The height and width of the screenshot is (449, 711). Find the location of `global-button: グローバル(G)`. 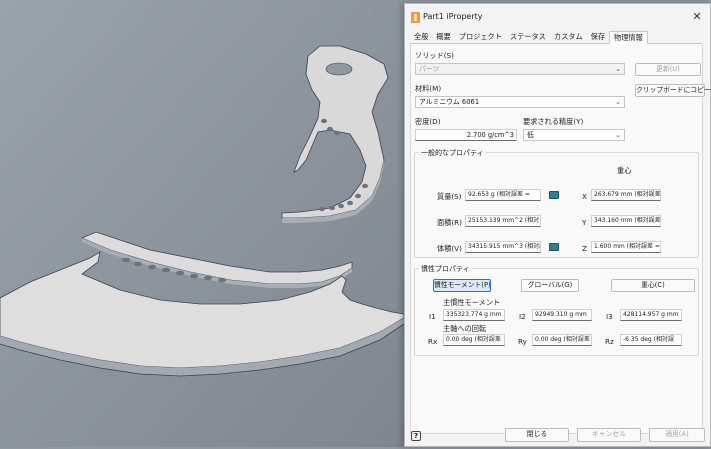

global-button: グローバル(G) is located at coordinates (550, 285).